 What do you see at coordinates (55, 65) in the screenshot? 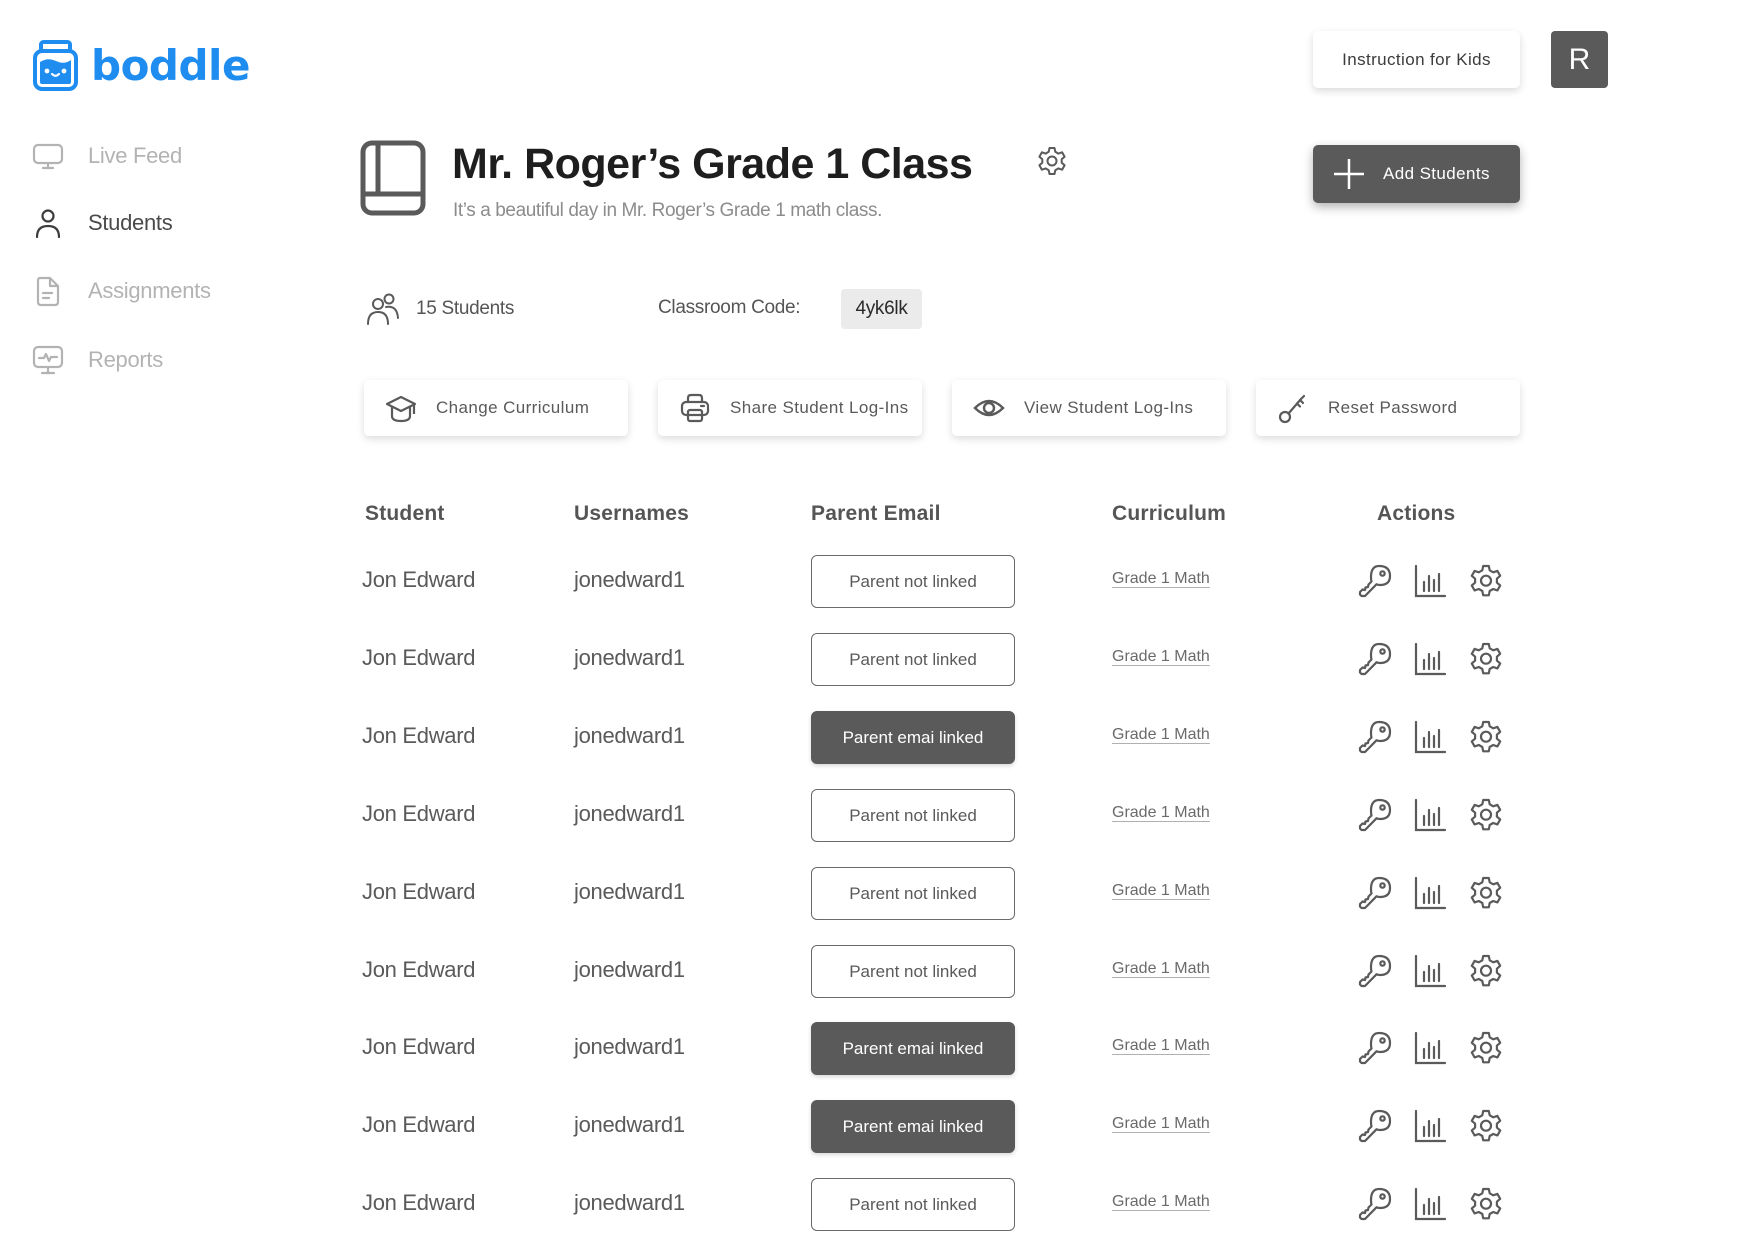
I see `boddle-jar-icon` at bounding box center [55, 65].